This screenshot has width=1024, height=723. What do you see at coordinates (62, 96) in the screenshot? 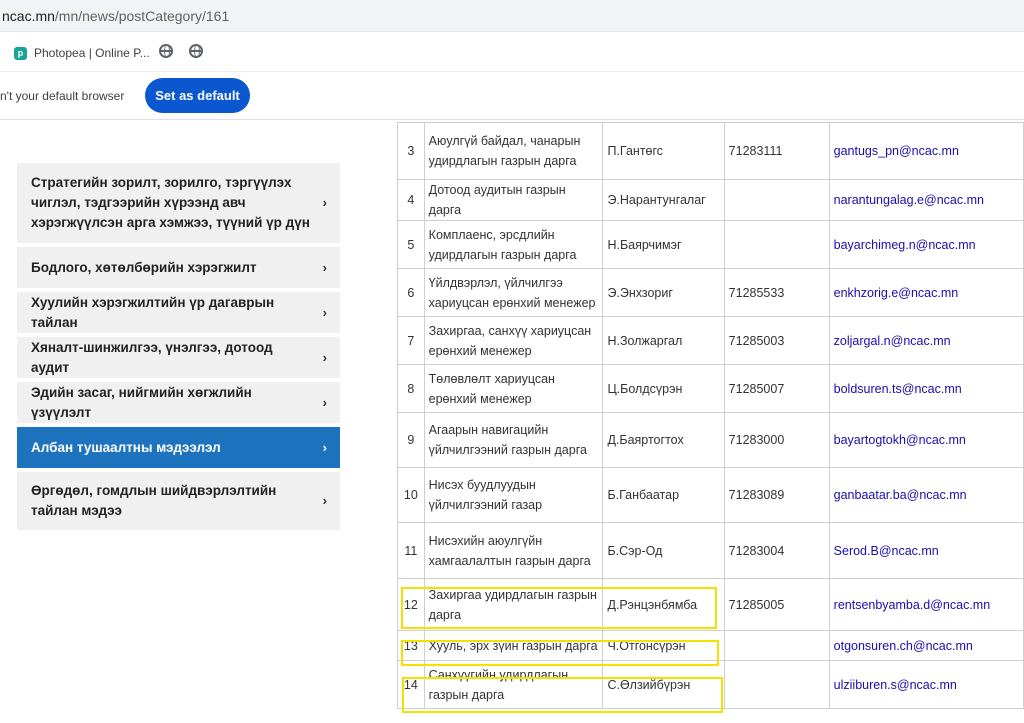
I see `infobar-message: n't your default browser` at bounding box center [62, 96].